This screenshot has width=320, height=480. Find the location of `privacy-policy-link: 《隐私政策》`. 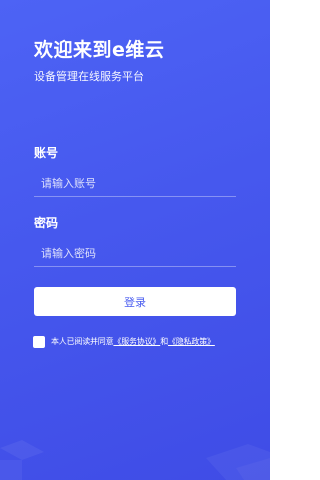

privacy-policy-link: 《隐私政策》 is located at coordinates (191, 342).